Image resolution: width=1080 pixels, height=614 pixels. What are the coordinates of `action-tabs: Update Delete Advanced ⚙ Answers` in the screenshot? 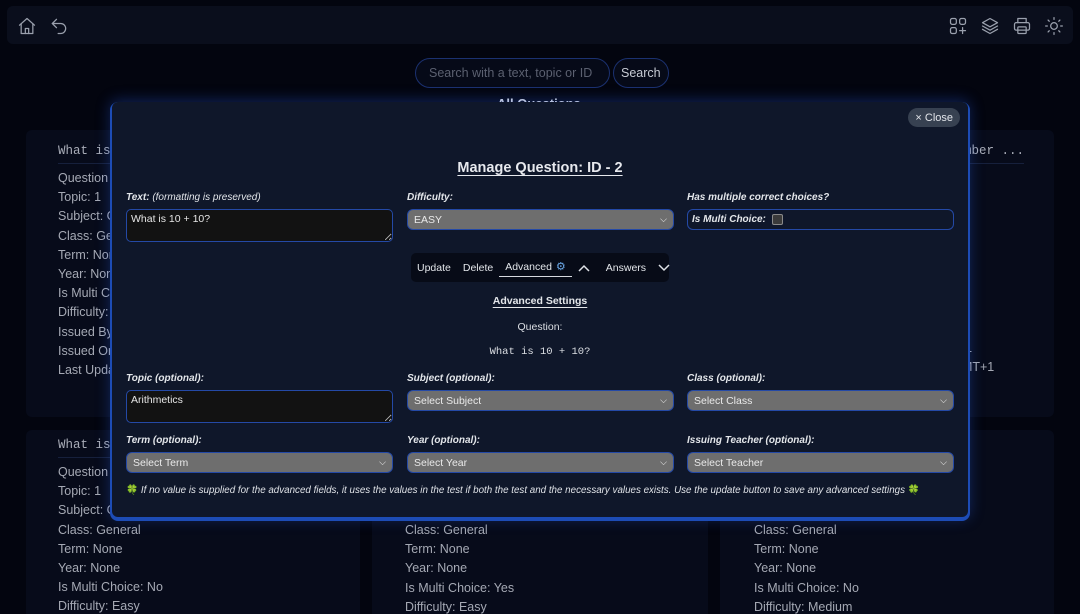 It's located at (540, 267).